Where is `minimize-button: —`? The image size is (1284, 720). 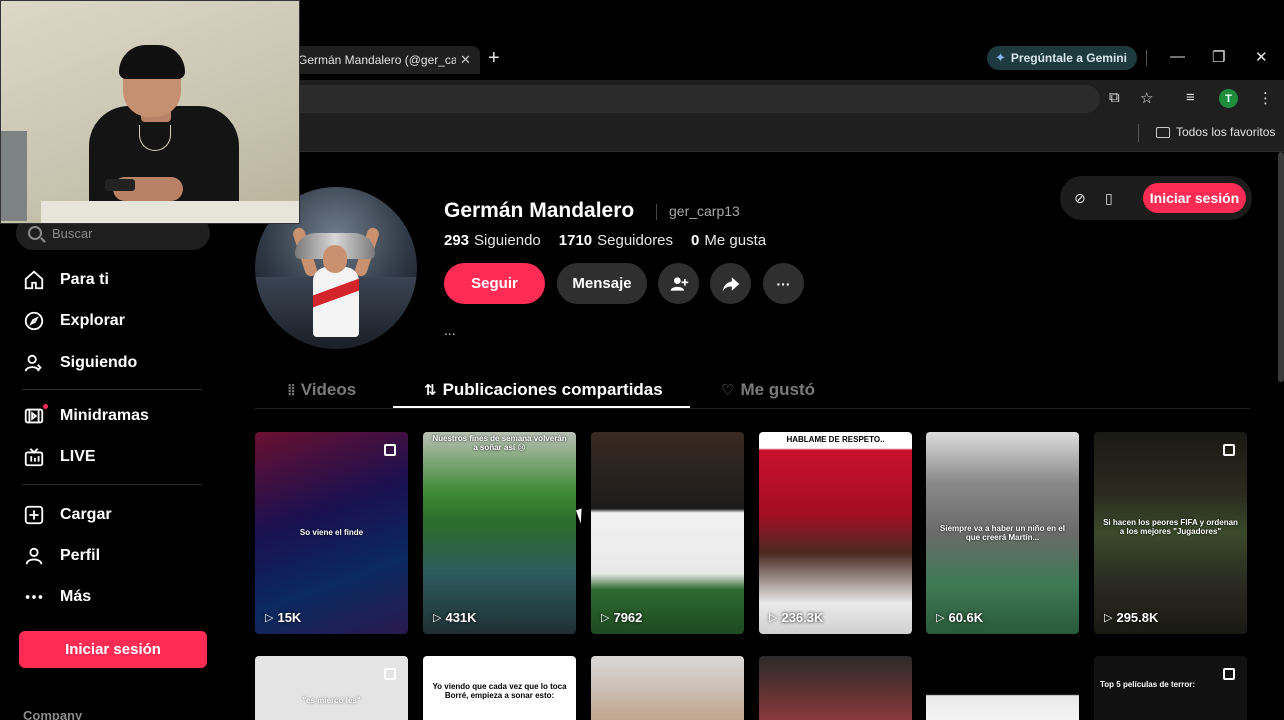
minimize-button: — is located at coordinates (1177, 56).